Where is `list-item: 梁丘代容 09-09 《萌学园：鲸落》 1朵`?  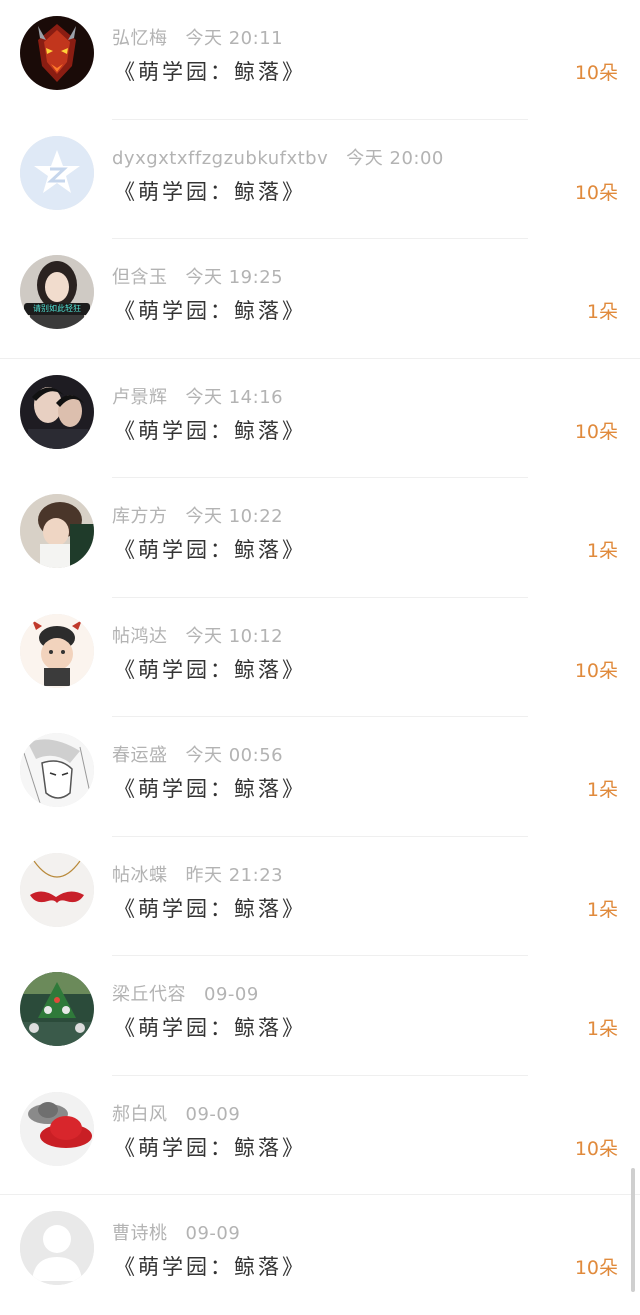
list-item: 梁丘代容 09-09 《萌学园：鲸落》 1朵 is located at coordinates (320, 1016).